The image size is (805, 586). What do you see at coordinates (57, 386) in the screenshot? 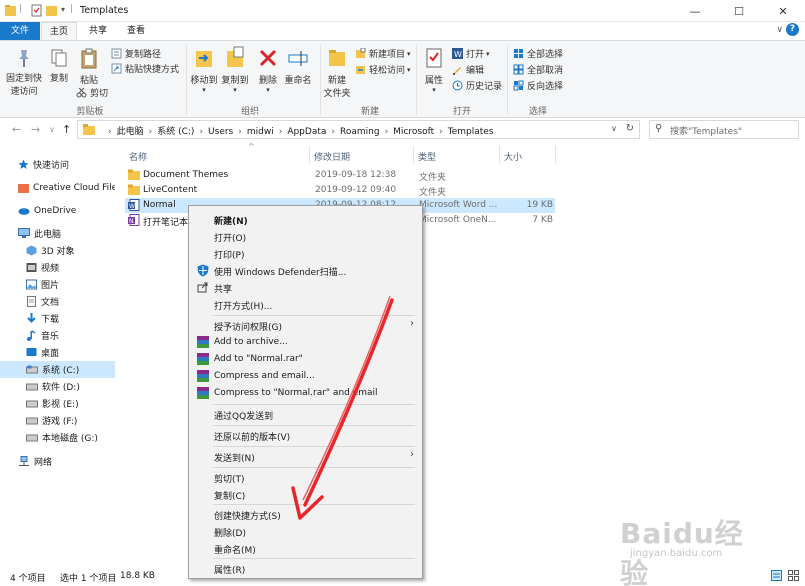
I see `nav-drive-d: 软件 (D:)` at bounding box center [57, 386].